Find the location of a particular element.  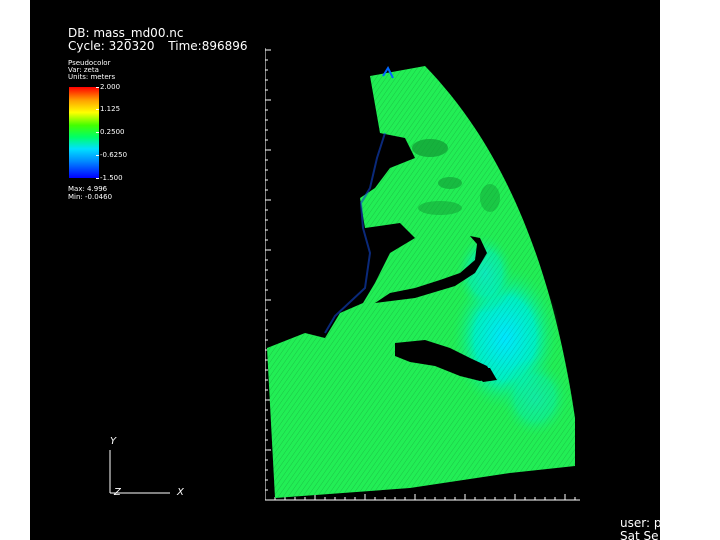

legend-max-label: Max: 4.996 is located at coordinates (88, 189).